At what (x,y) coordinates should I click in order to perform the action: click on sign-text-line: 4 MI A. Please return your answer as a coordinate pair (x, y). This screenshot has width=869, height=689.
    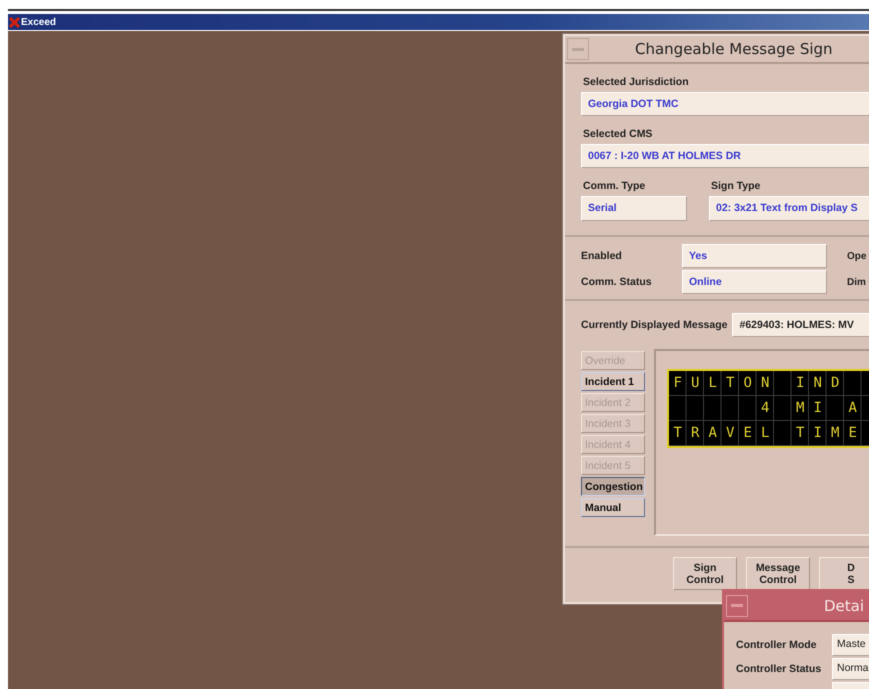
    Looking at the image, I should click on (813, 408).